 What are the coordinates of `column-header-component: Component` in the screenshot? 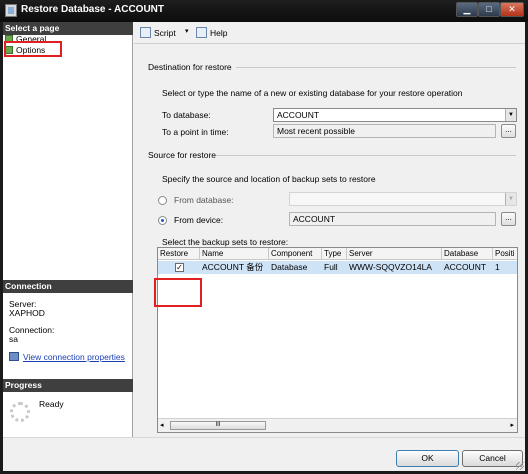 It's located at (295, 254).